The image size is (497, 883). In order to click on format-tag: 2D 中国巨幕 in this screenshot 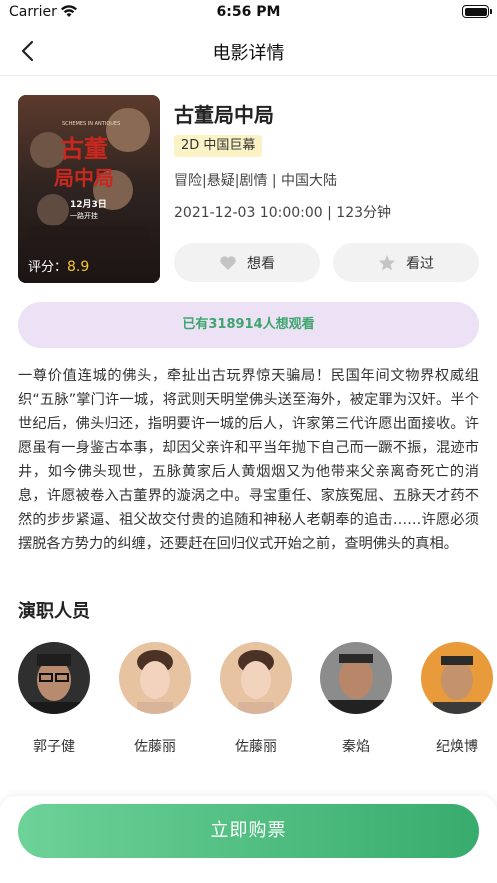, I will do `click(218, 146)`.